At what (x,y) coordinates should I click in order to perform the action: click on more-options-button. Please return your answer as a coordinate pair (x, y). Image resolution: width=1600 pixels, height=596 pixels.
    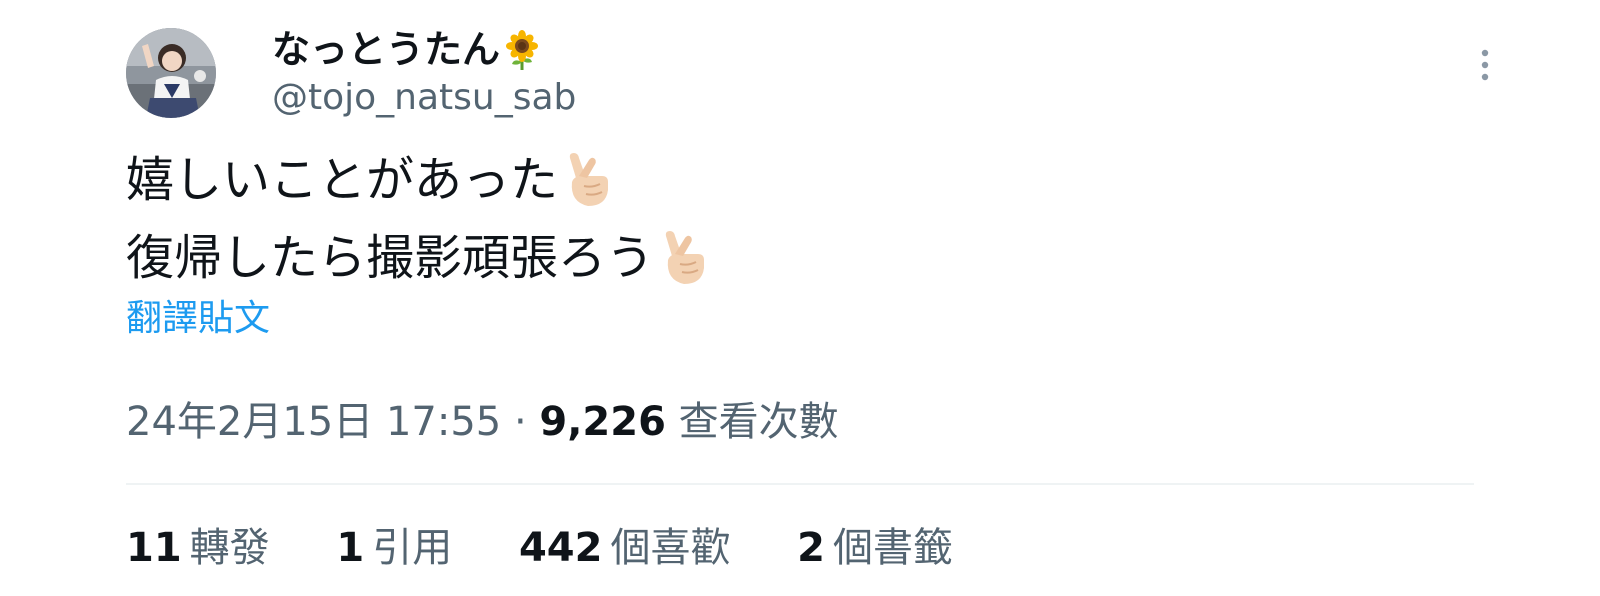
    Looking at the image, I should click on (1485, 65).